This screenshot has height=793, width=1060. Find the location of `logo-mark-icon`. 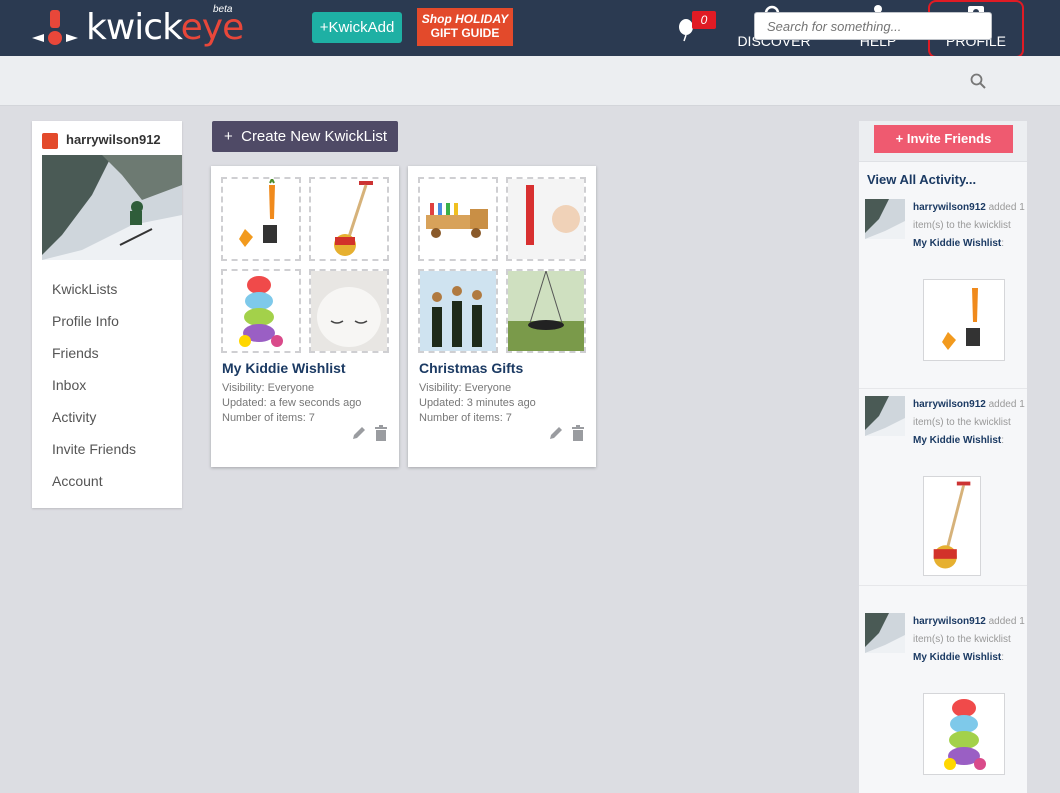

logo-mark-icon is located at coordinates (55, 27).